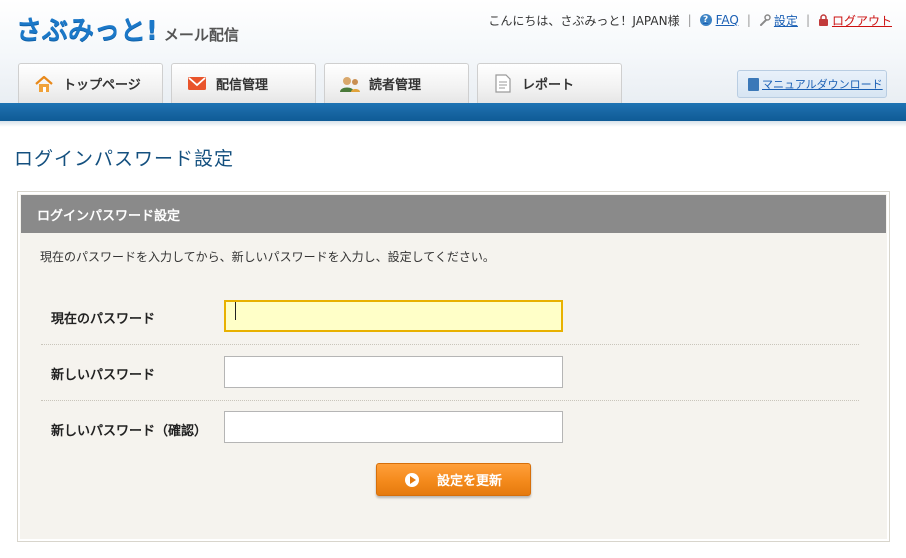  I want to click on manual-download-label: マニュアルダウンロード, so click(822, 84).